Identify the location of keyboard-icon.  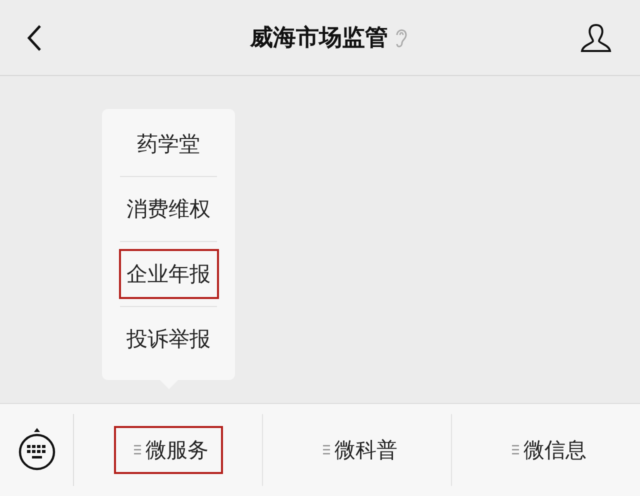
(36, 450).